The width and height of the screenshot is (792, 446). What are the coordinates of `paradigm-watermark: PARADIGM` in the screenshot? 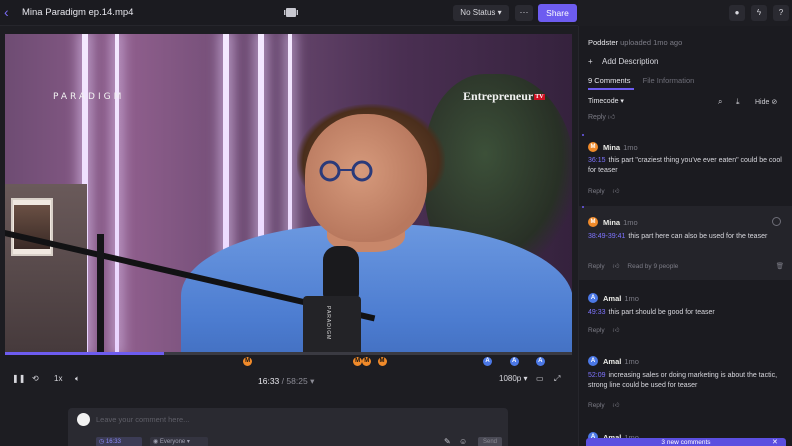 It's located at (89, 97).